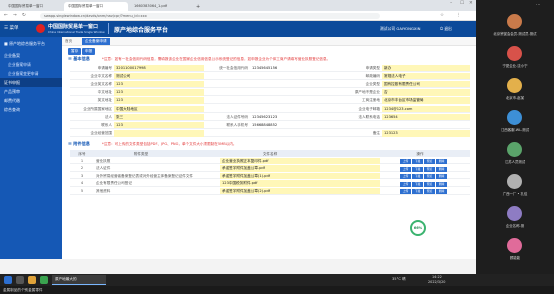 The image size is (554, 294). Describe the element at coordinates (75, 51) in the screenshot. I see `save-button: 暂存` at that location.